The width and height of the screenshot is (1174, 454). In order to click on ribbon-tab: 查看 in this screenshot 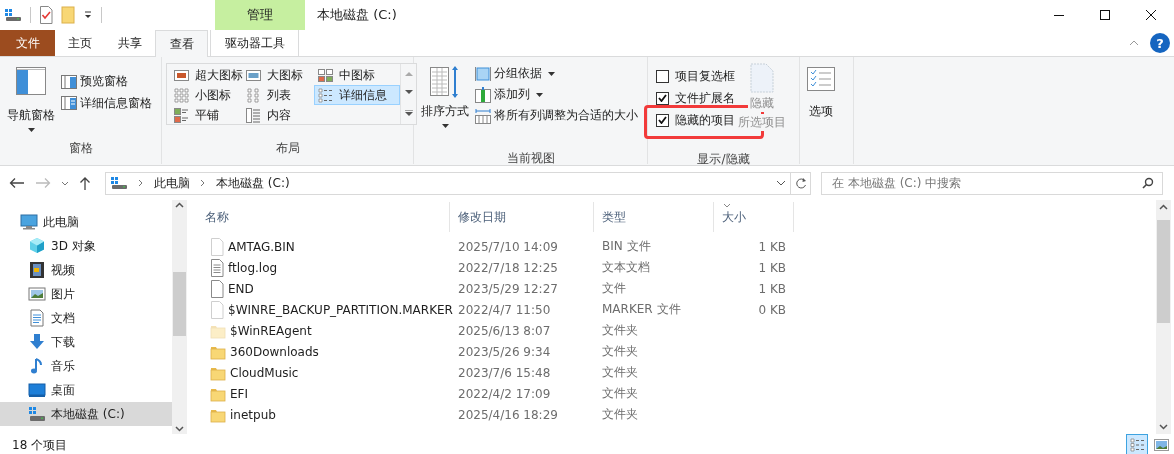, I will do `click(181, 43)`.